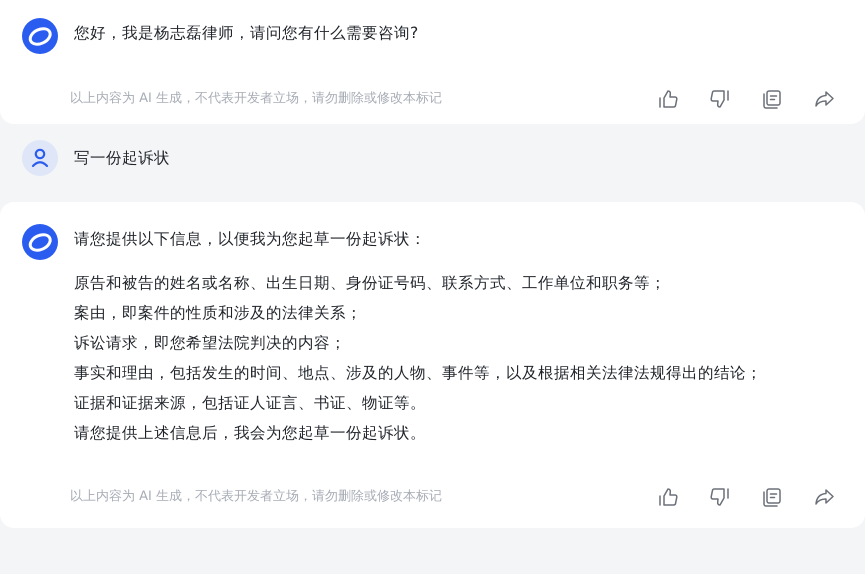 The image size is (865, 574). What do you see at coordinates (250, 239) in the screenshot?
I see `message-text: 请您提供以下信息，以便我为您起草一份起诉状：` at bounding box center [250, 239].